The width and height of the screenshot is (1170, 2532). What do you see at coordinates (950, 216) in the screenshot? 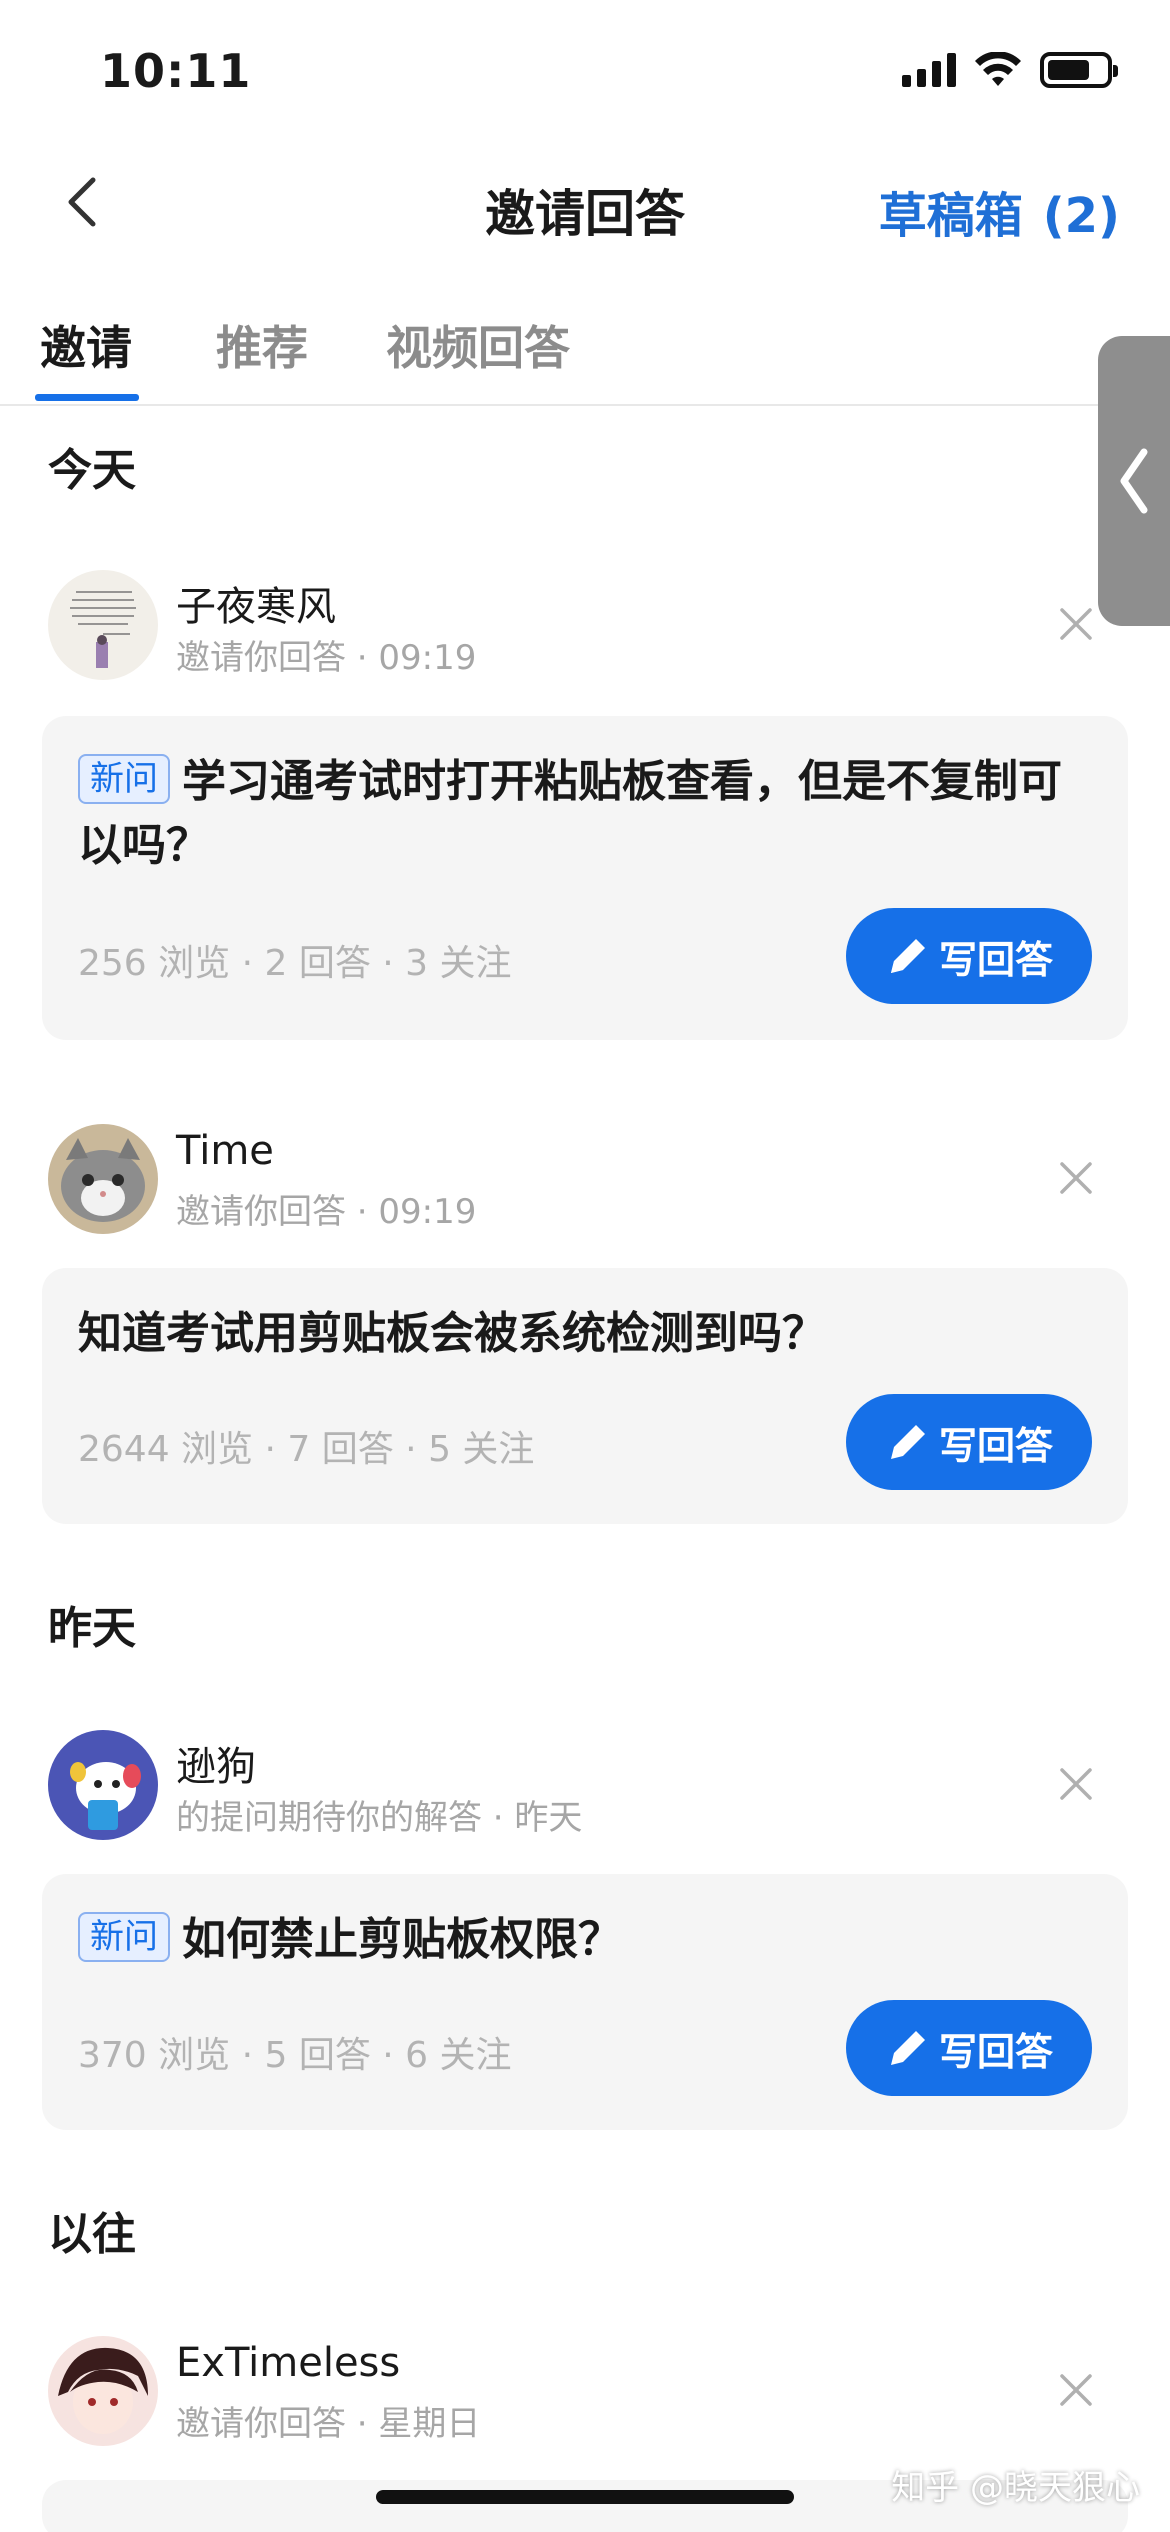
I see `drafts-label: 草稿箱` at bounding box center [950, 216].